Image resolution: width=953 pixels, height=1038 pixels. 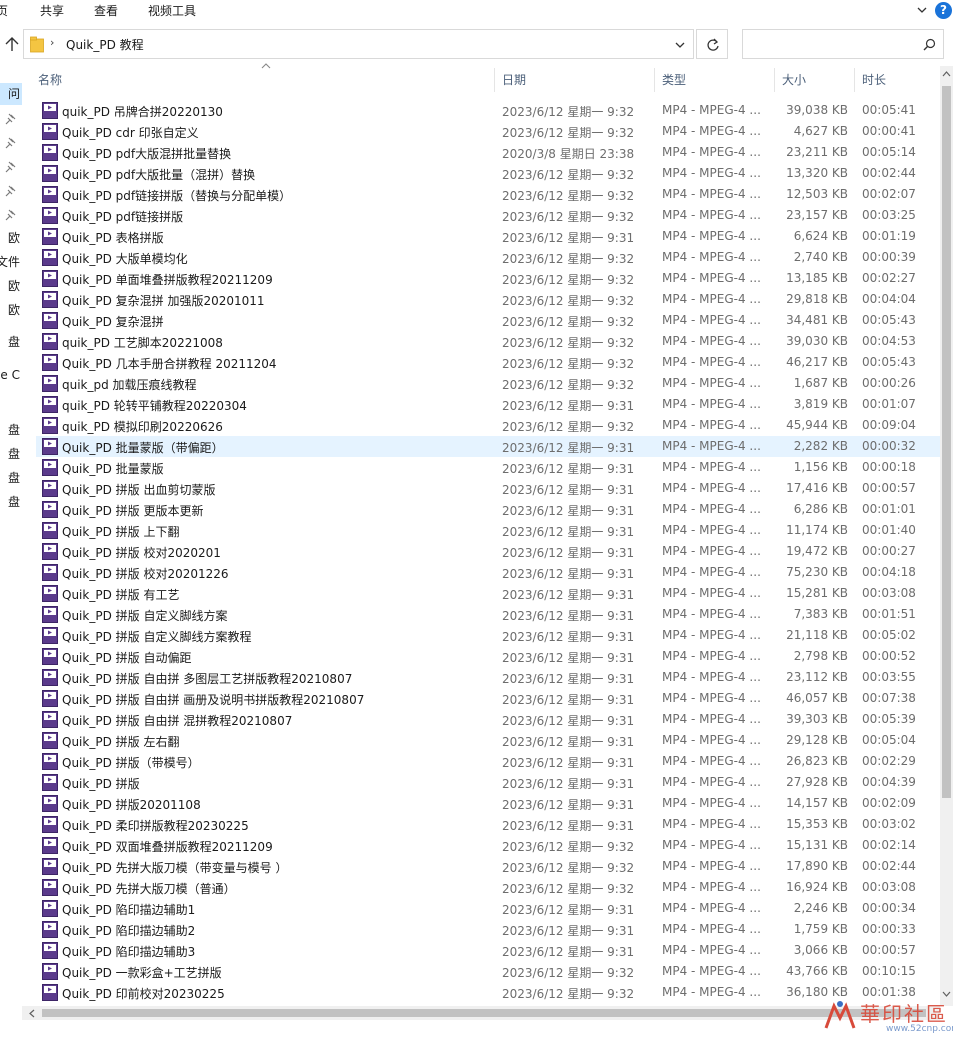 What do you see at coordinates (889, 152) in the screenshot?
I see `file-duration: 00:05:14` at bounding box center [889, 152].